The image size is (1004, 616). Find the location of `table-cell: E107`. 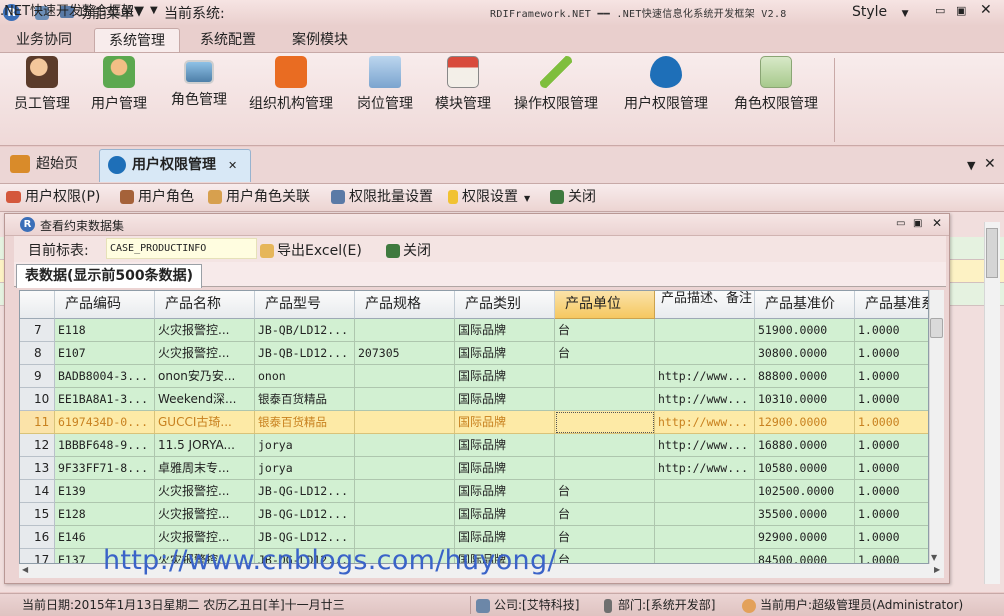

table-cell: E107 is located at coordinates (105, 353).